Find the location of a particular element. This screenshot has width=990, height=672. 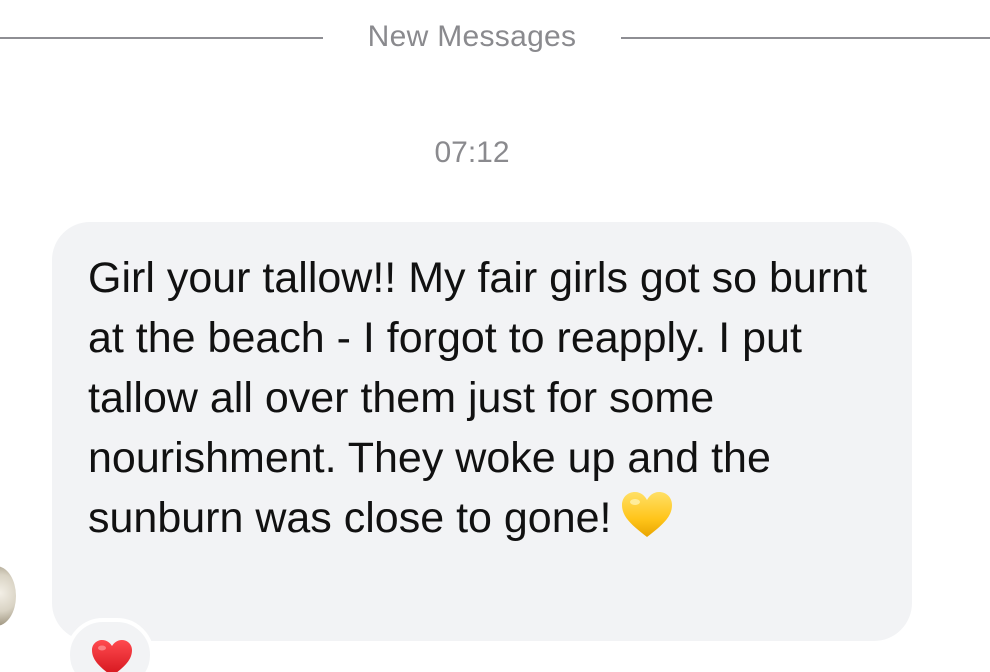

sender-avatar is located at coordinates (8, 596).